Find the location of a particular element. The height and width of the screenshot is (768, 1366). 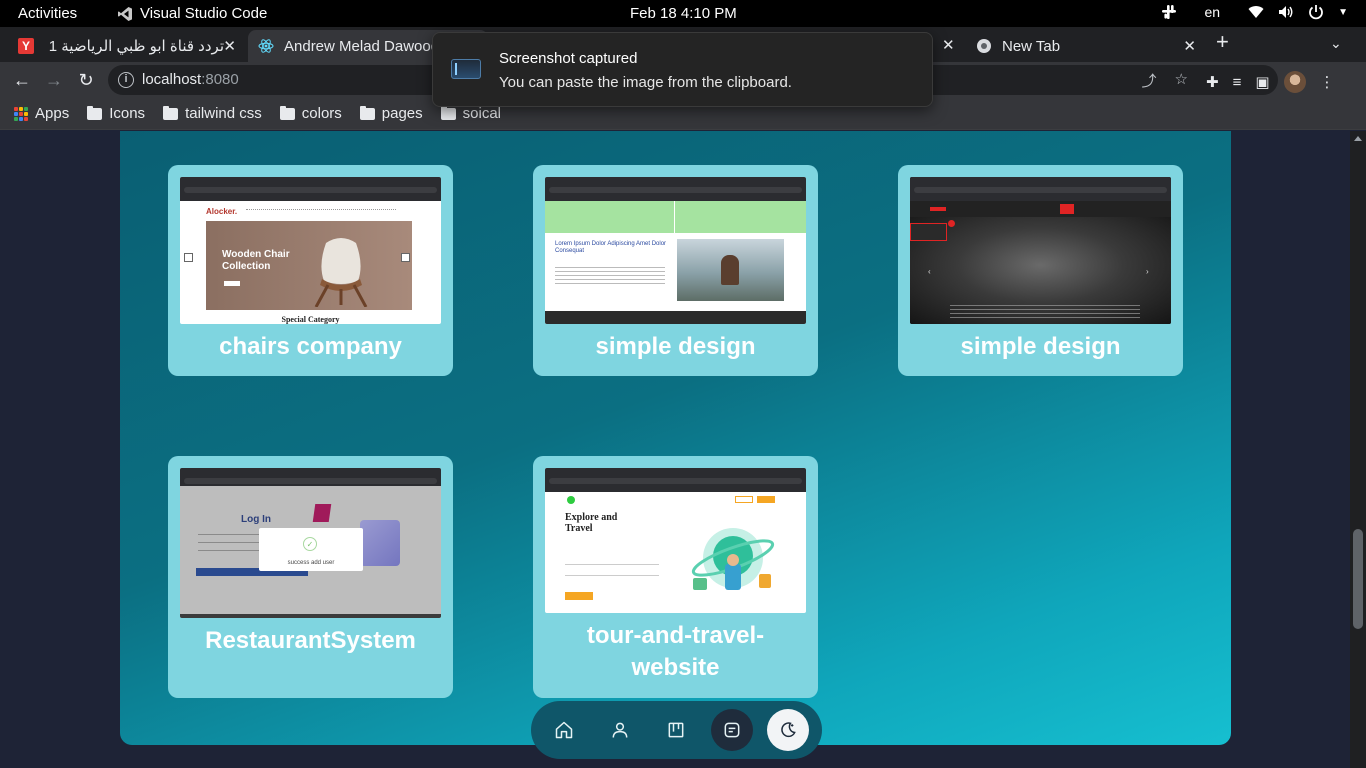

notification-title: Screenshot captured is located at coordinates (568, 58).